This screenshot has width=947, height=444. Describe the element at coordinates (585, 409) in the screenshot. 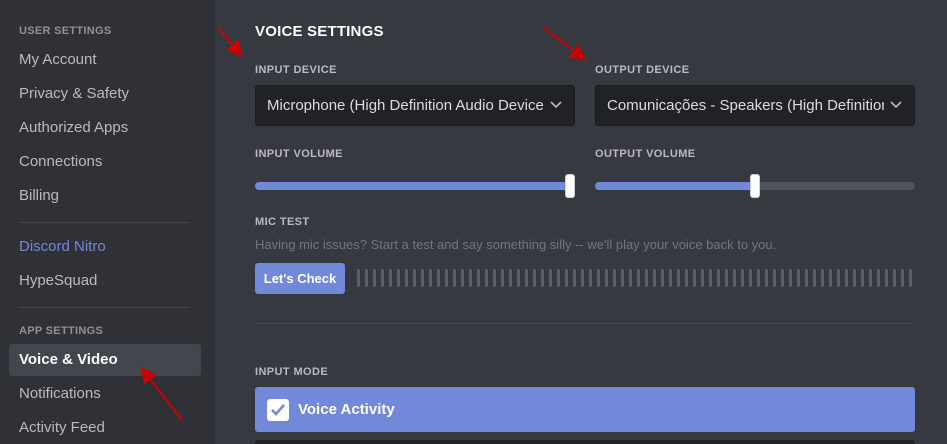

I see `input-mode-option-voice-activity: Voice Activity` at that location.